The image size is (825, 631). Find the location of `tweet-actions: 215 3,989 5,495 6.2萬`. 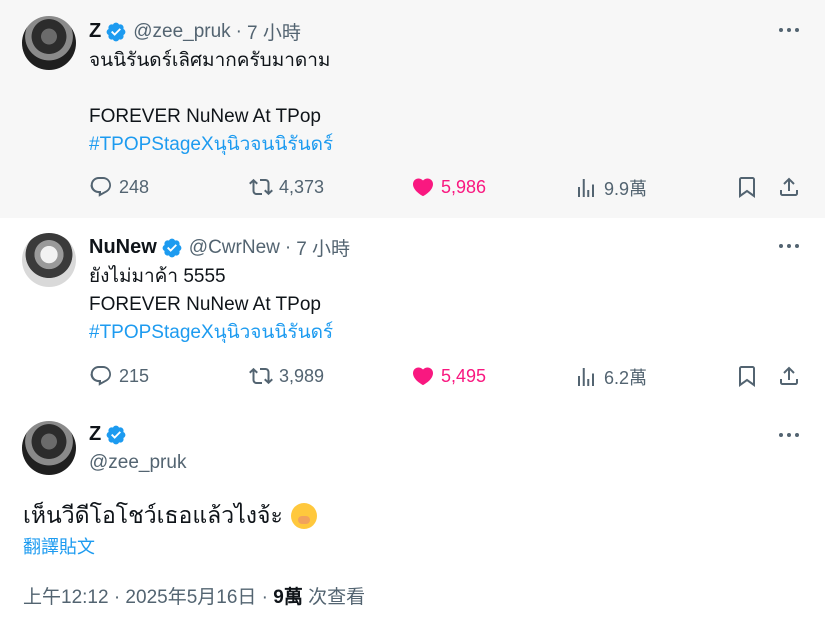

tweet-actions: 215 3,989 5,495 6.2萬 is located at coordinates (445, 376).